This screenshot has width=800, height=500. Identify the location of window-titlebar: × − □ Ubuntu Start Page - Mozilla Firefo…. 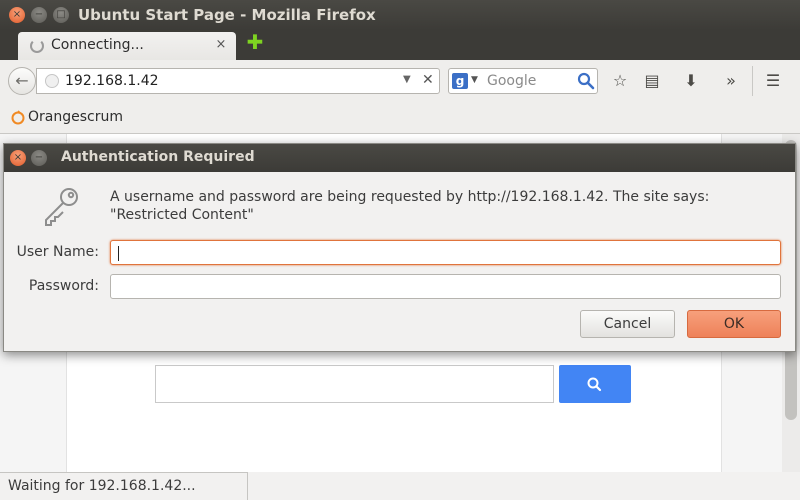
(400, 15).